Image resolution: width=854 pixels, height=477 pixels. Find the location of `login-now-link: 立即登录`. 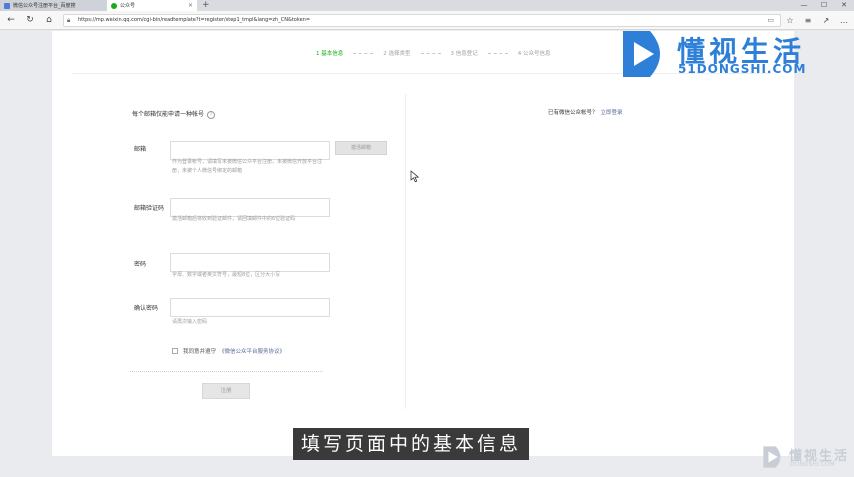

login-now-link: 立即登录 is located at coordinates (612, 113).